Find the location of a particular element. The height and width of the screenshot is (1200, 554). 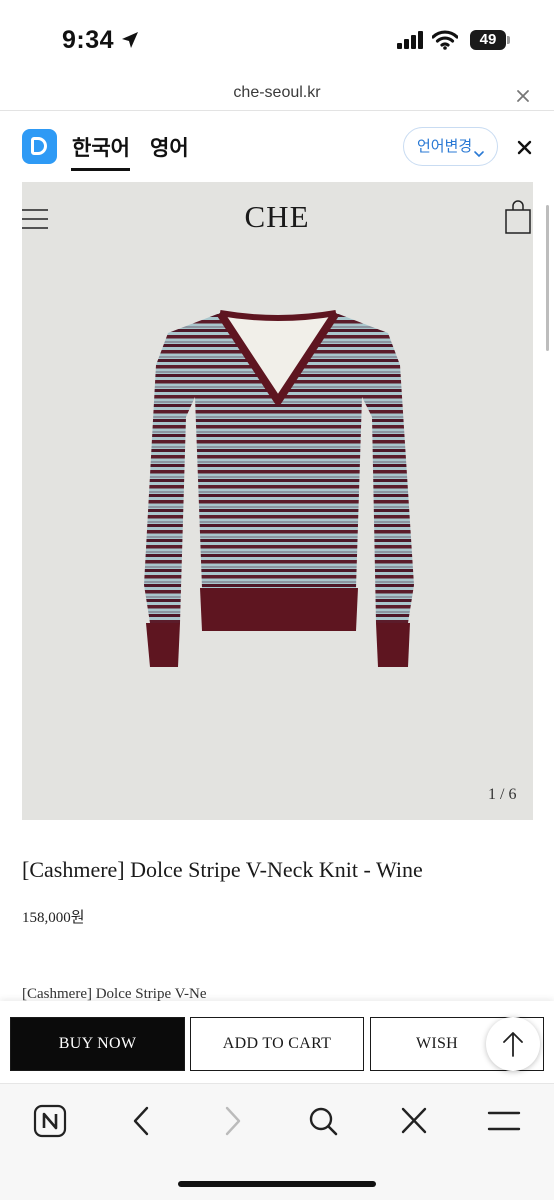

active-tab-indicator is located at coordinates (100, 169).